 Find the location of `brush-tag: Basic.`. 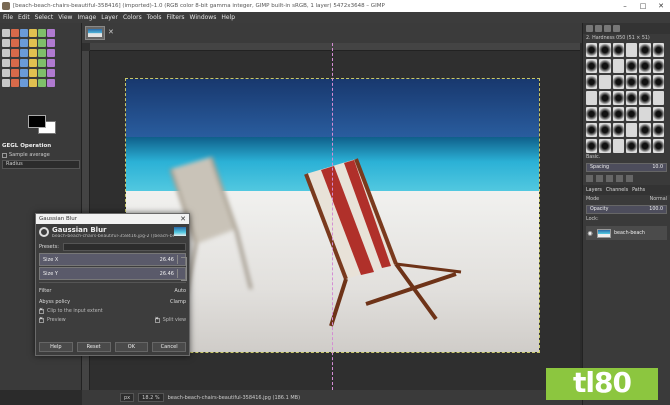

brush-tag: Basic. is located at coordinates (593, 157).